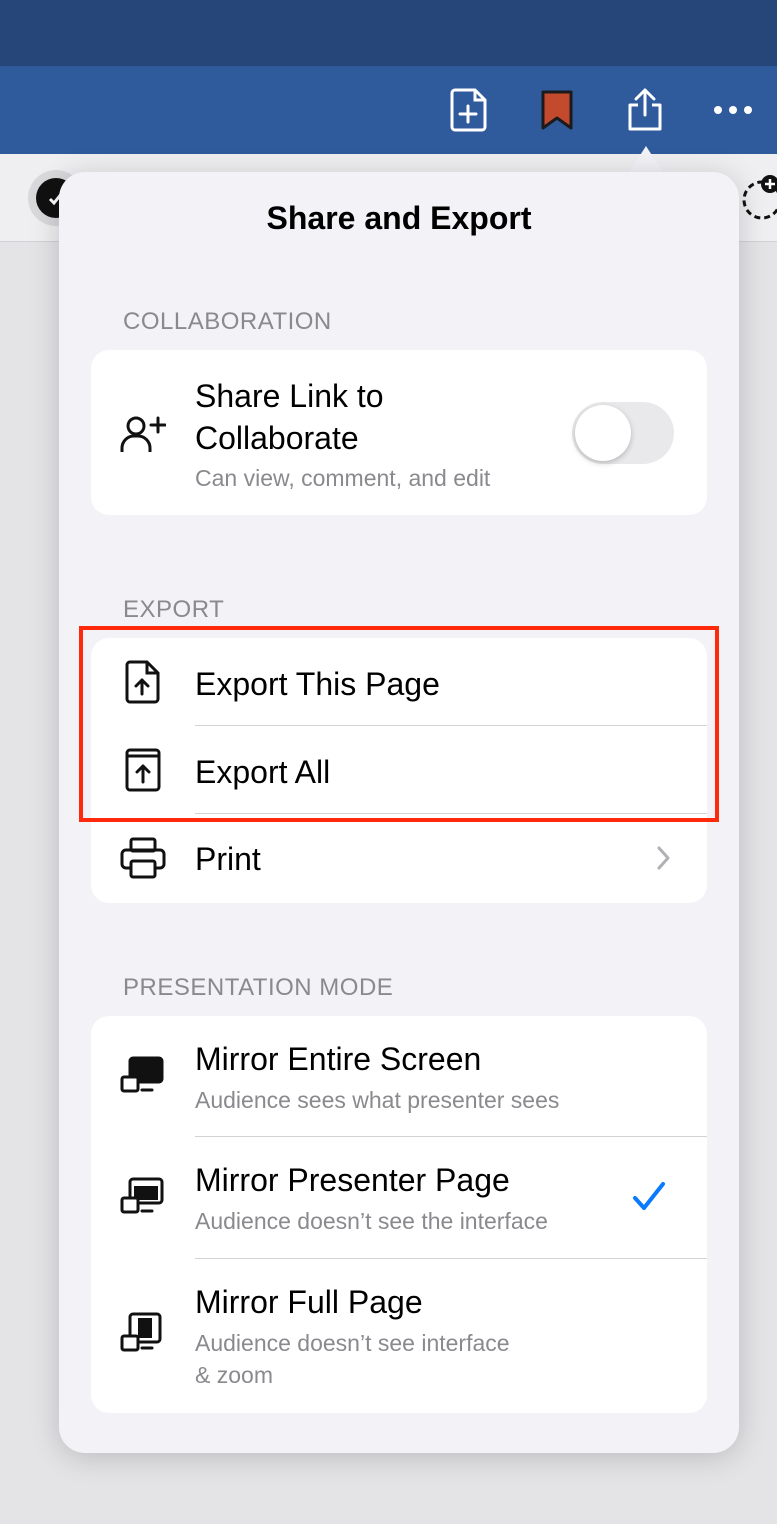 This screenshot has width=777, height=1524. What do you see at coordinates (646, 160) in the screenshot?
I see `popover-arrow` at bounding box center [646, 160].